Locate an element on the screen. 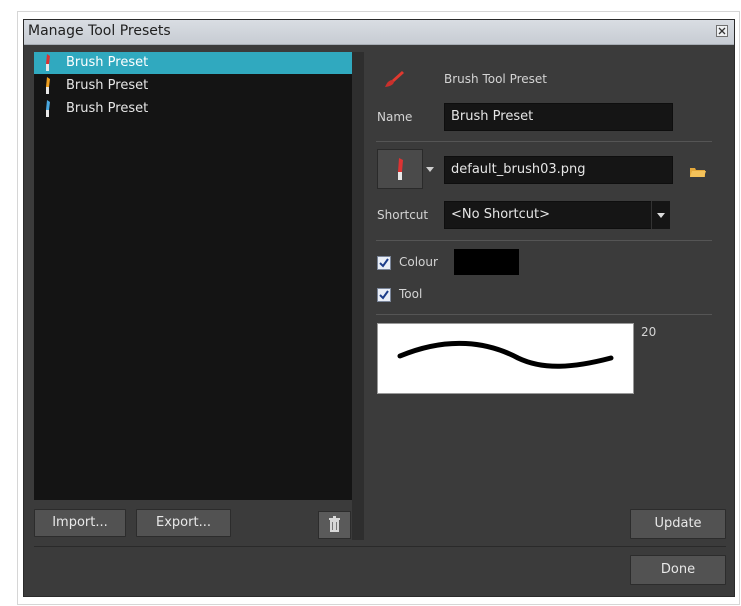 This screenshot has width=741, height=606. tool-checkbox is located at coordinates (384, 295).